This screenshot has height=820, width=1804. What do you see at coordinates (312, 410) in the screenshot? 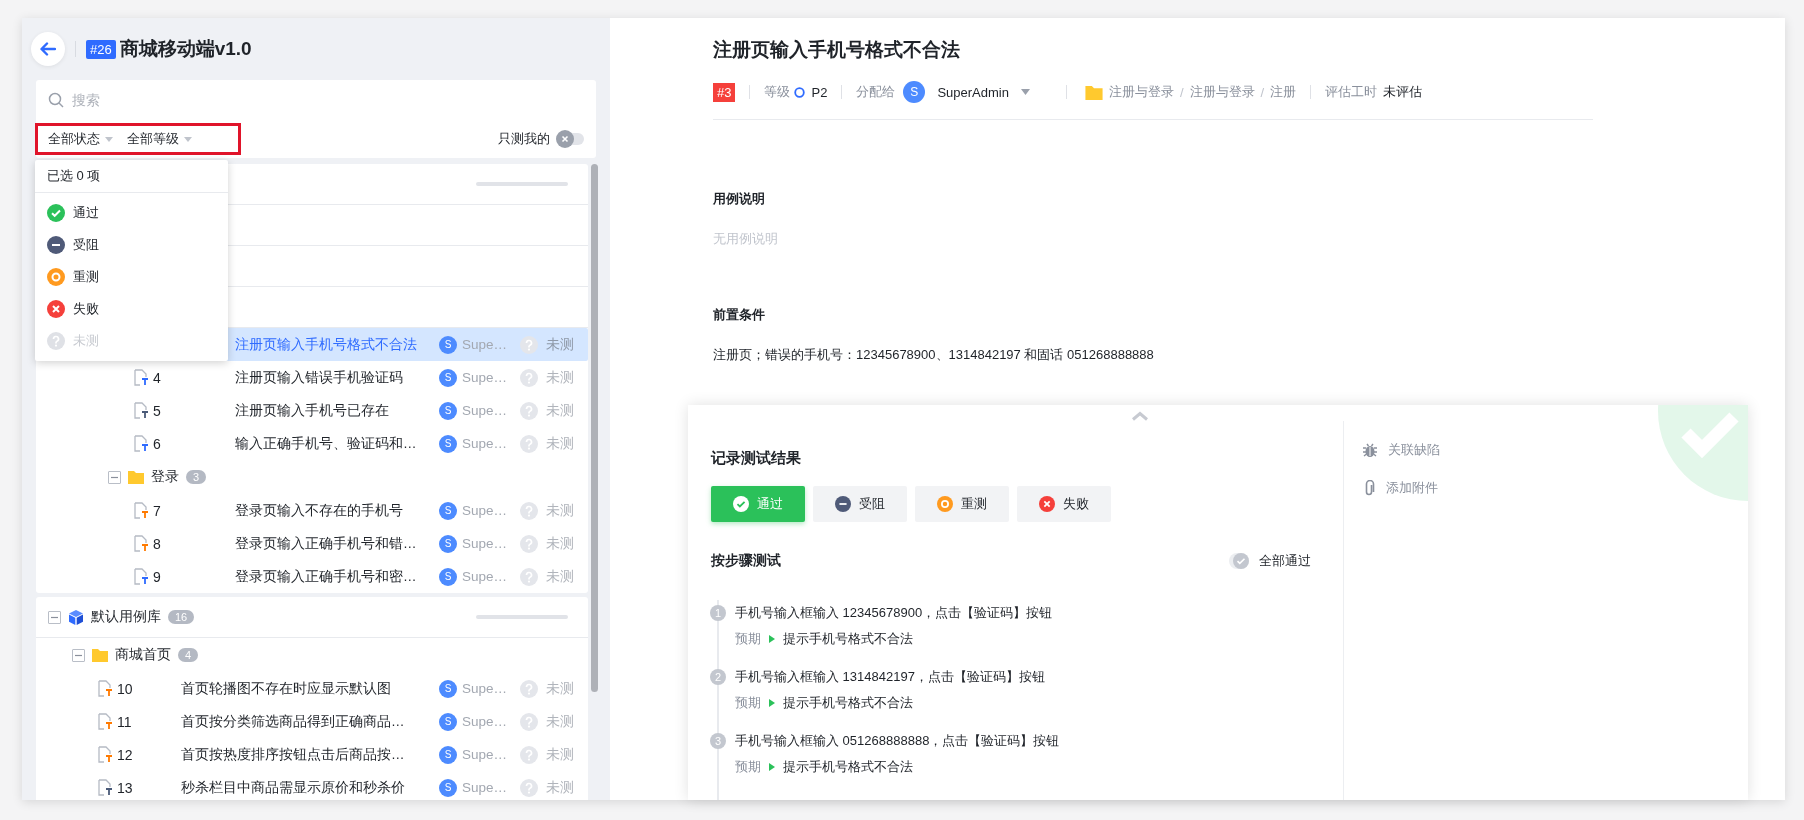
I see `case-title: 注册页输入手机号已存在` at bounding box center [312, 410].